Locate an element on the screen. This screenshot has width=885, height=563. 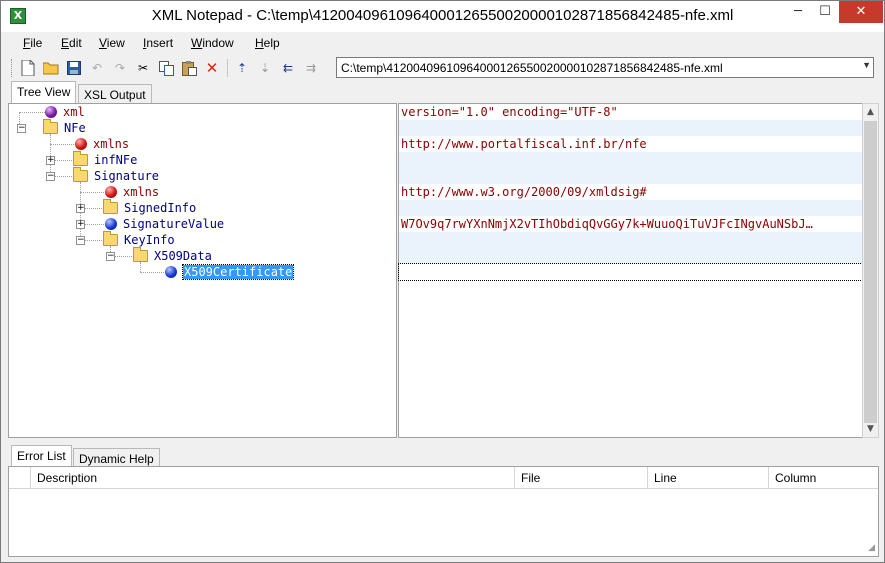
column-header-description: Description is located at coordinates (273, 478).